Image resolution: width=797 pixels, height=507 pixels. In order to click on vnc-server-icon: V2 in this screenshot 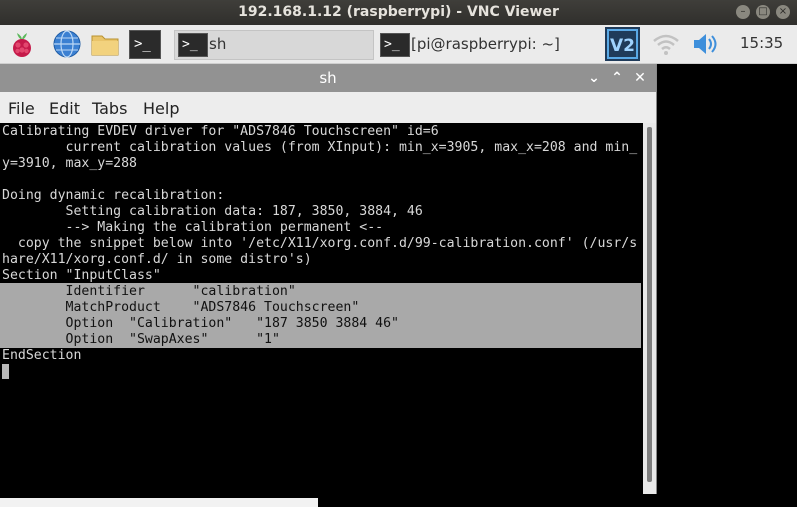, I will do `click(622, 44)`.